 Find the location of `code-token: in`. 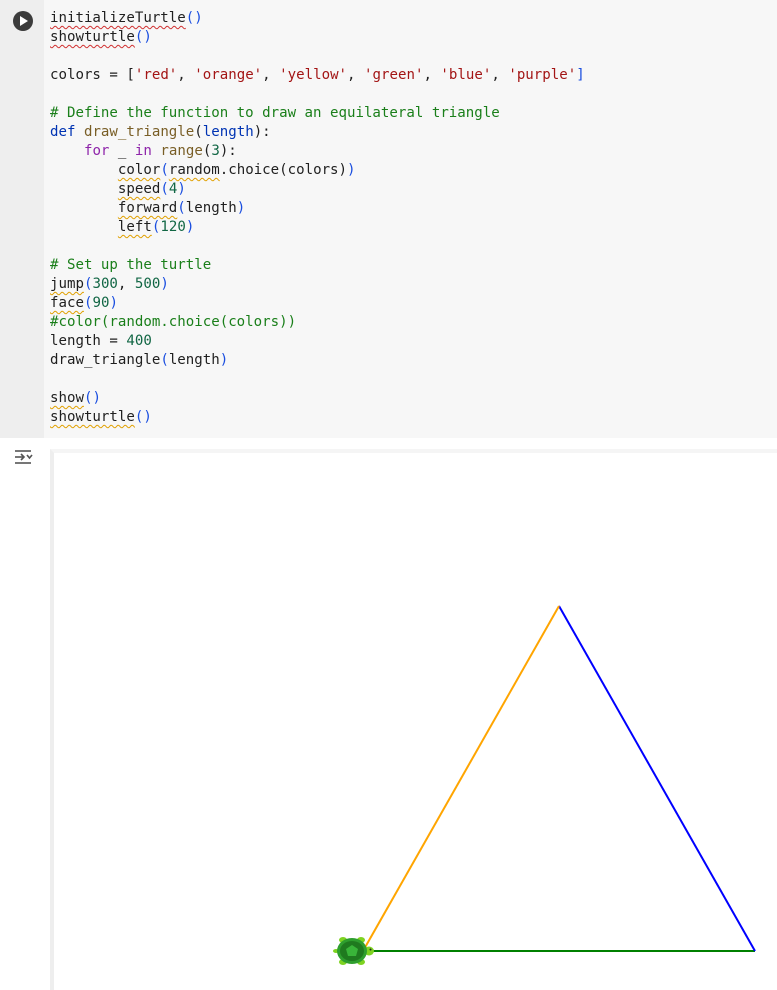

code-token: in is located at coordinates (143, 151).